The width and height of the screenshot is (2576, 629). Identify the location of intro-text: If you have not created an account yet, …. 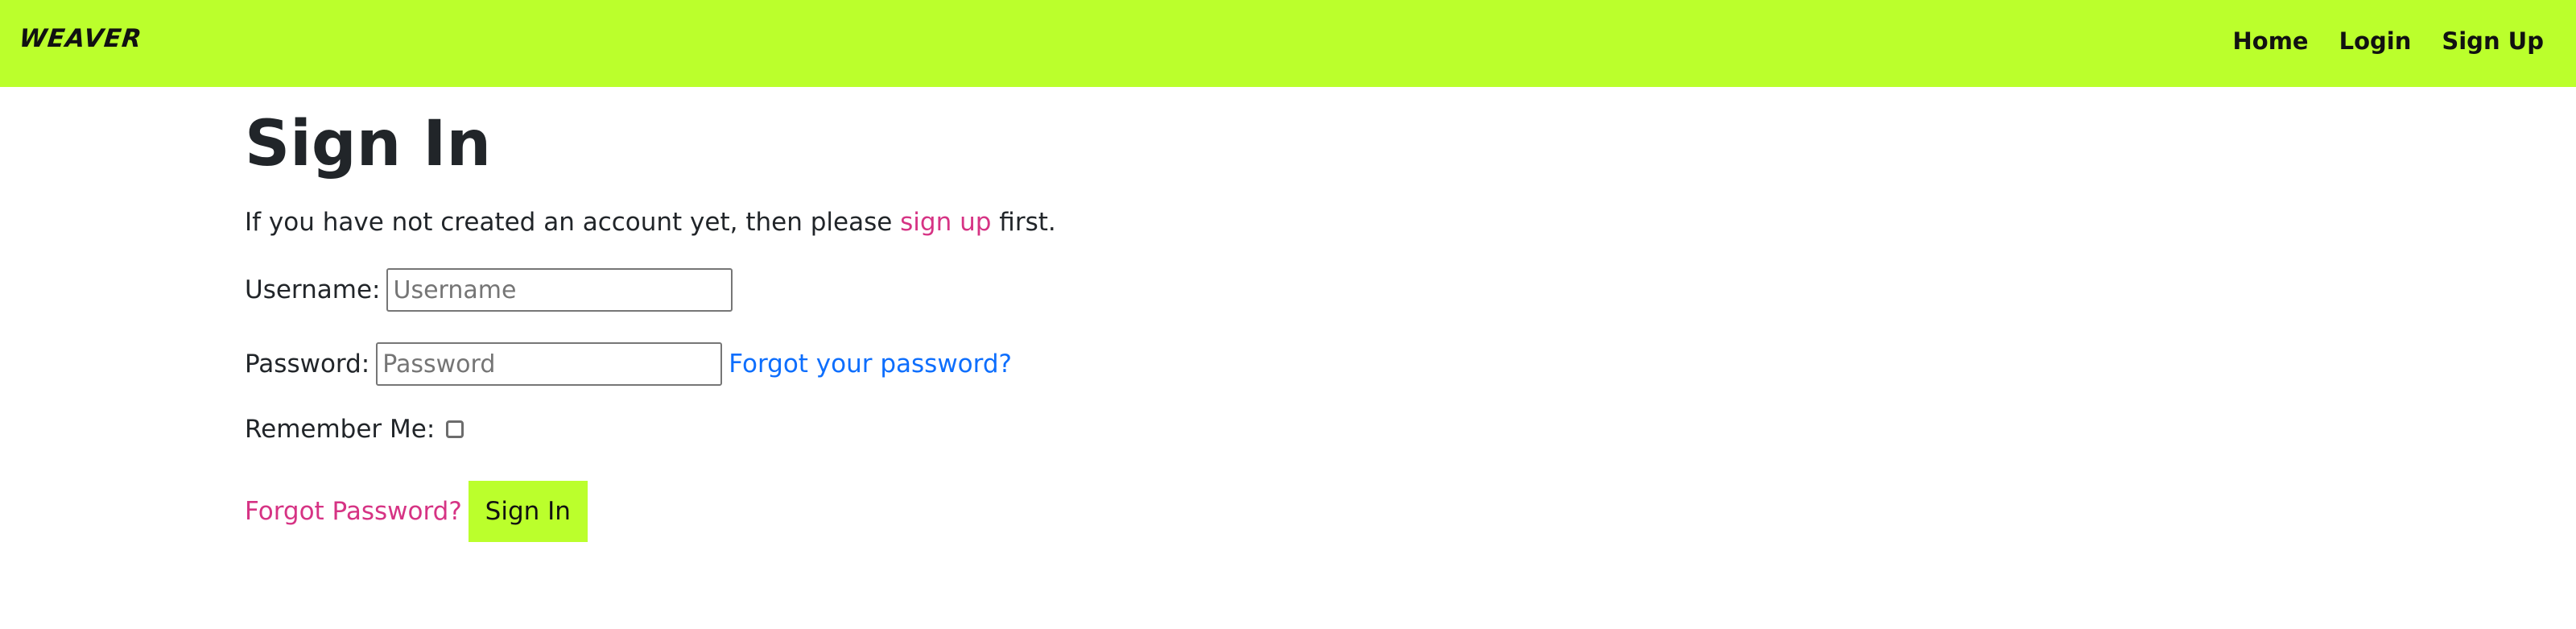
(650, 222).